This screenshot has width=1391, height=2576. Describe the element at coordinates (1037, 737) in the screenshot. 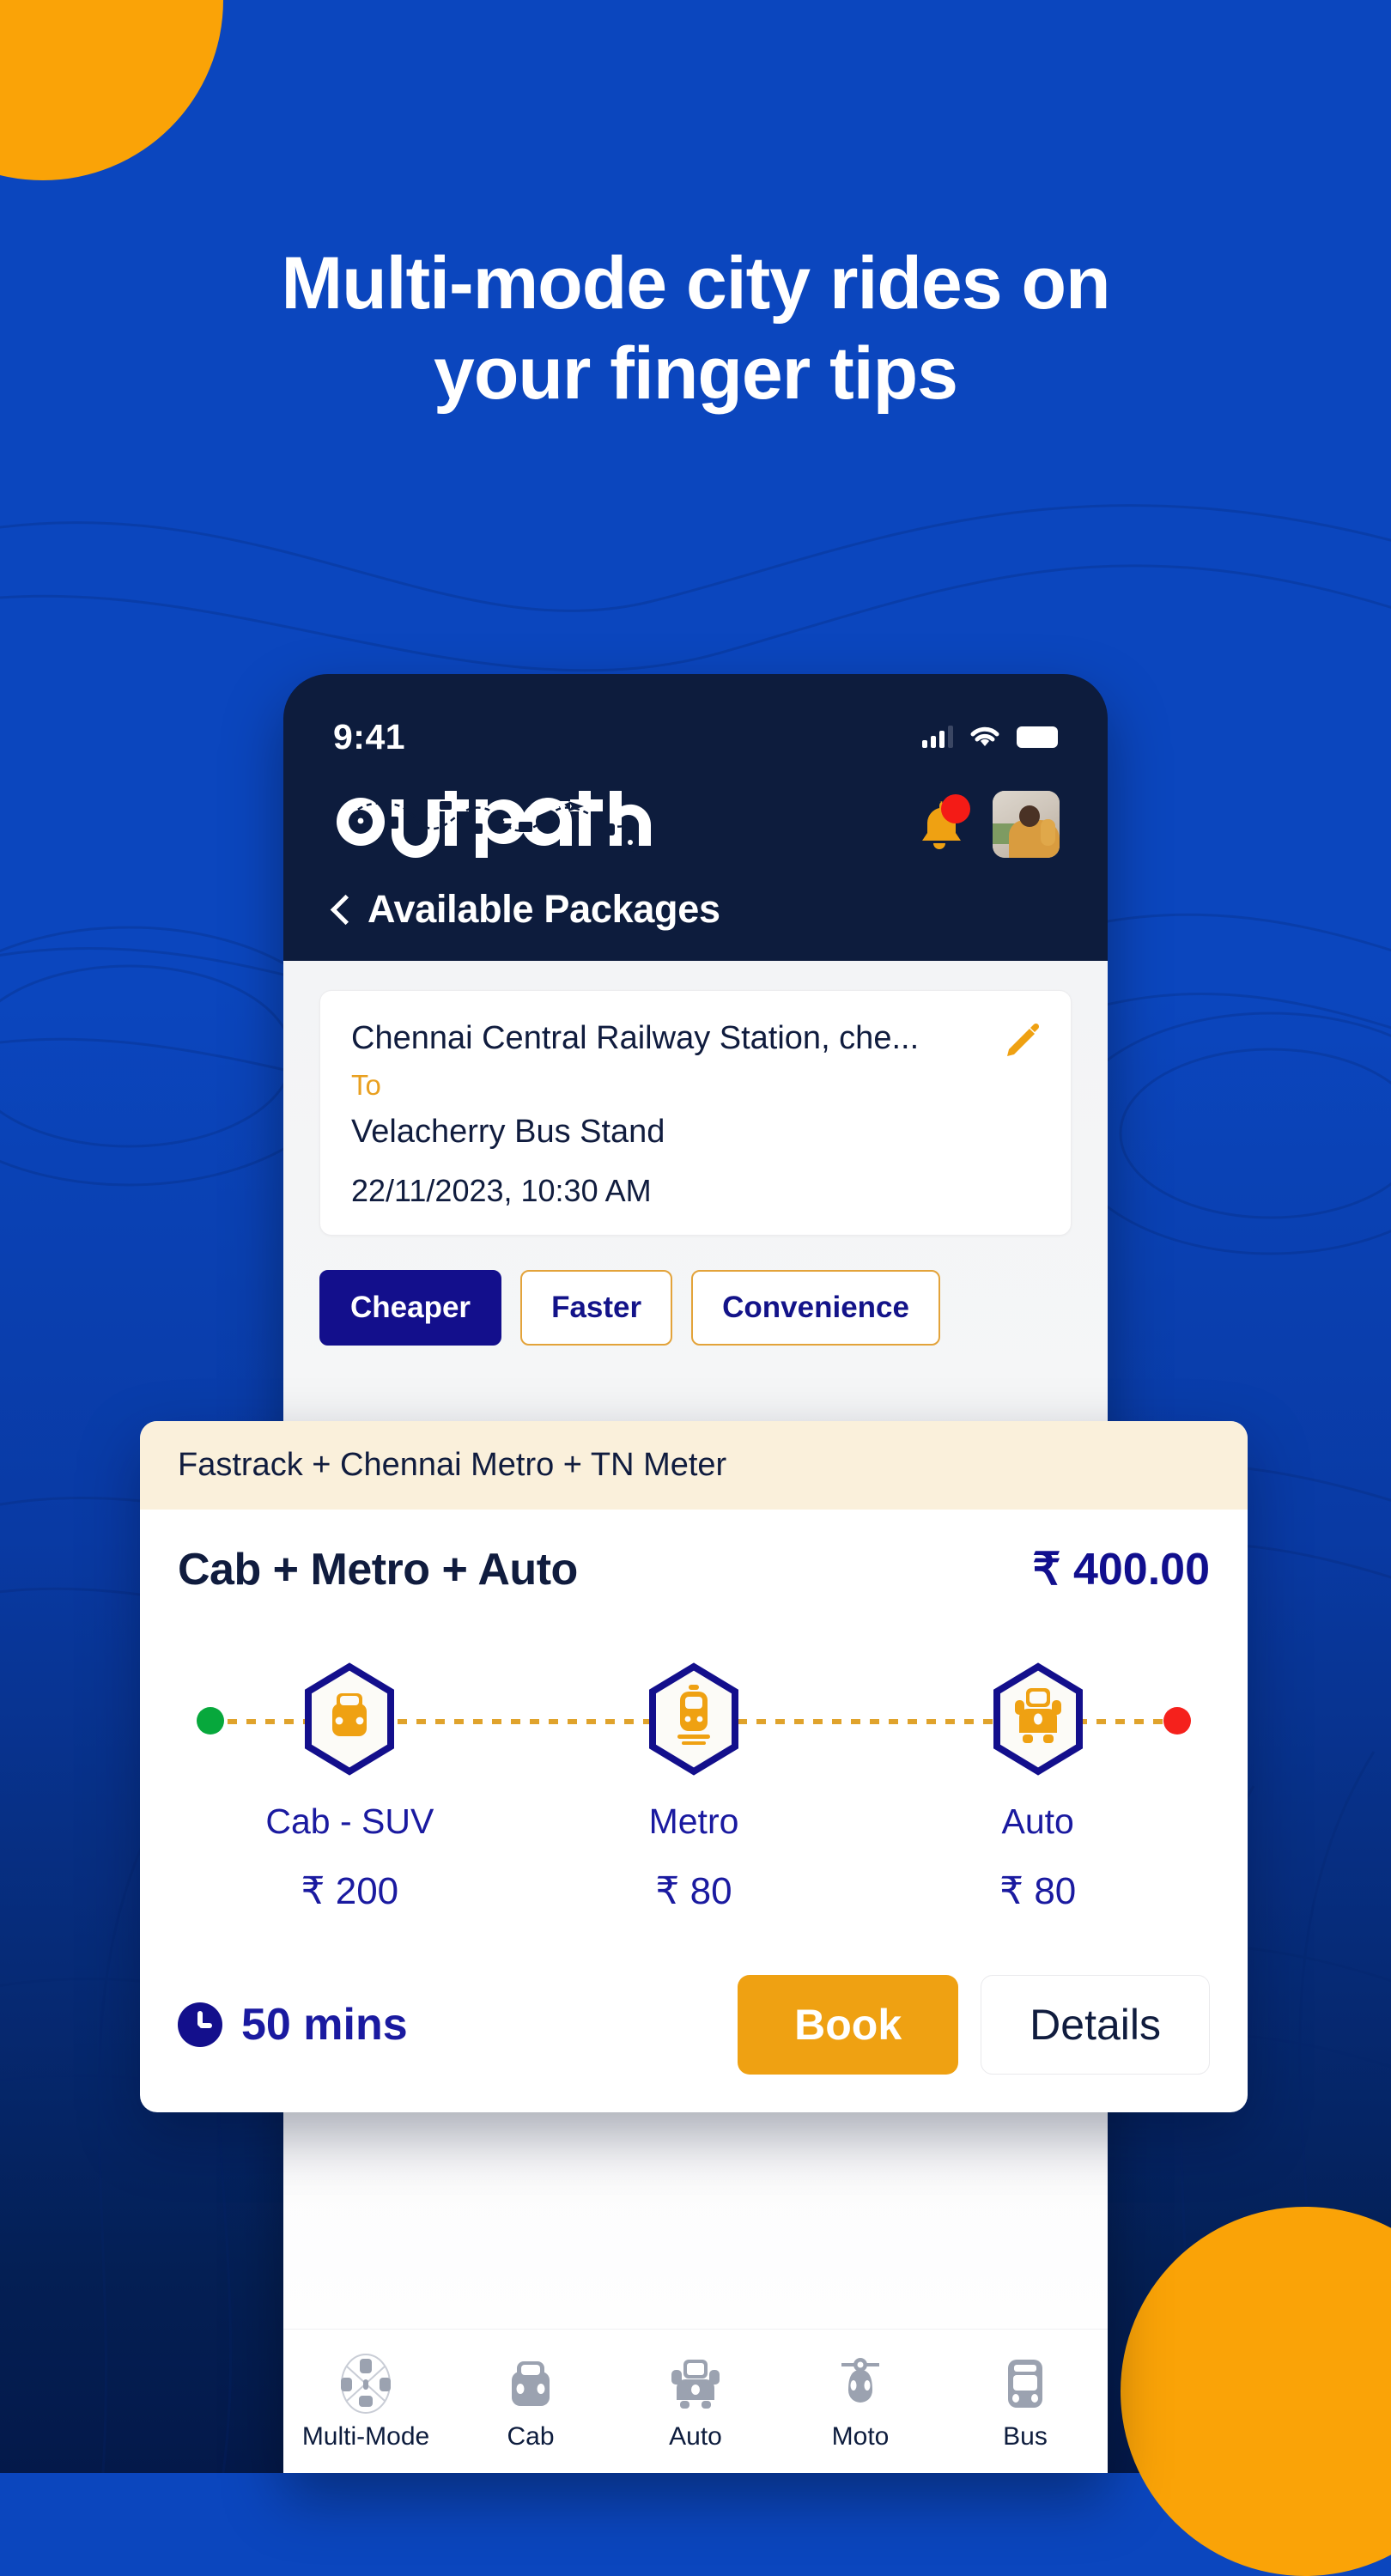

I see `battery-icon` at that location.